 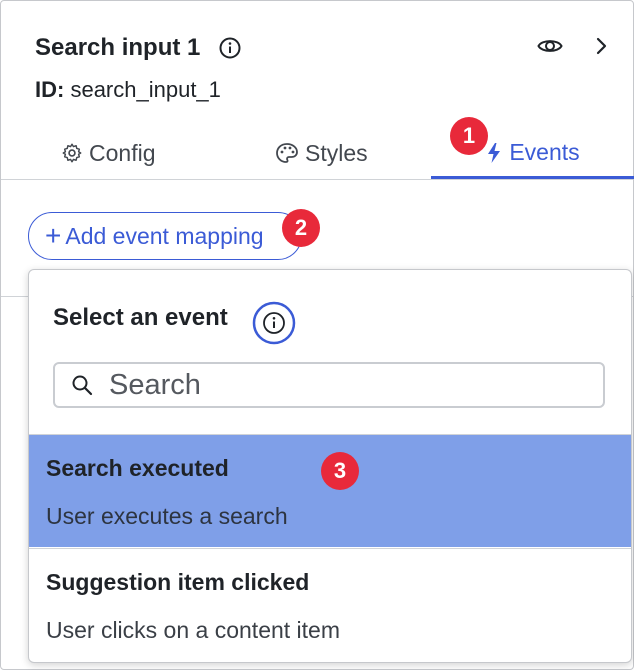 I want to click on palette-icon, so click(x=287, y=153).